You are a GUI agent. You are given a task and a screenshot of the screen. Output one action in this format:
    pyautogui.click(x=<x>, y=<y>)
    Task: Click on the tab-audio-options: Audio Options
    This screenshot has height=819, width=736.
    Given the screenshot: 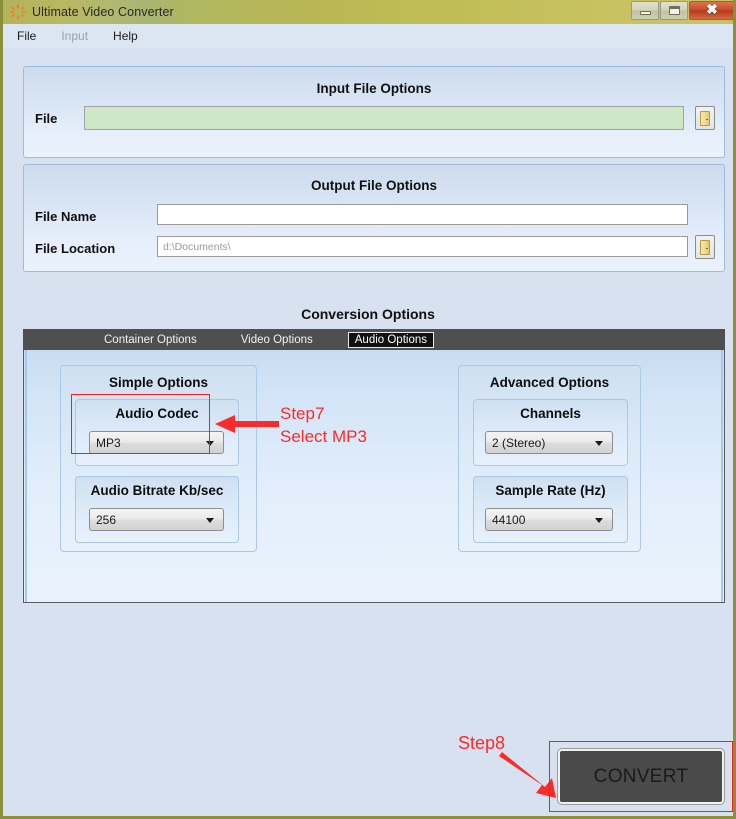 What is the action you would take?
    pyautogui.click(x=390, y=339)
    